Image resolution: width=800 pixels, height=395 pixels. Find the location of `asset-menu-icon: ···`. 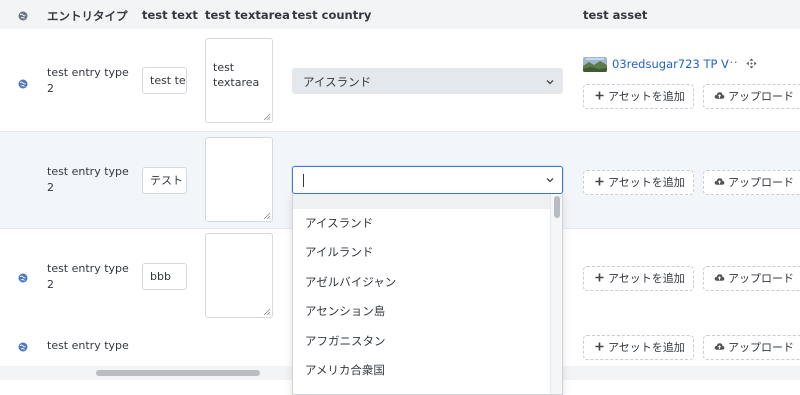

asset-menu-icon: ··· is located at coordinates (732, 62).